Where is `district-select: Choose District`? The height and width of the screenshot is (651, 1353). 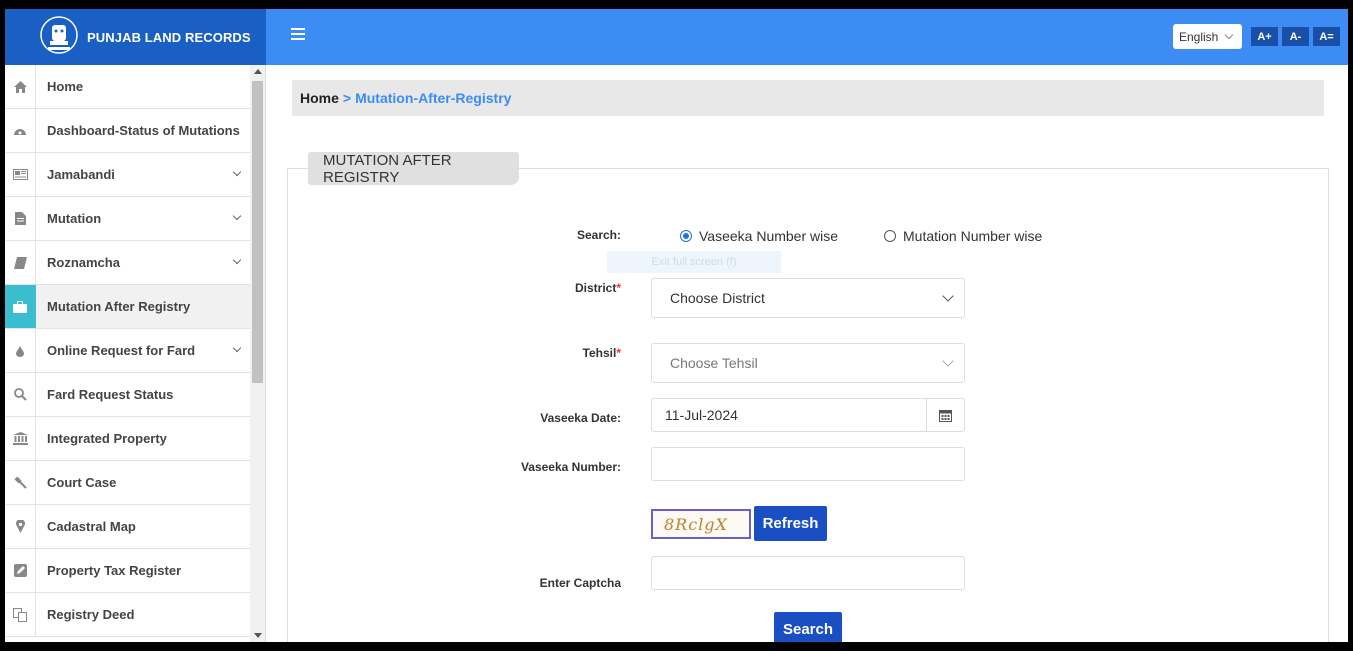 district-select: Choose District is located at coordinates (808, 298).